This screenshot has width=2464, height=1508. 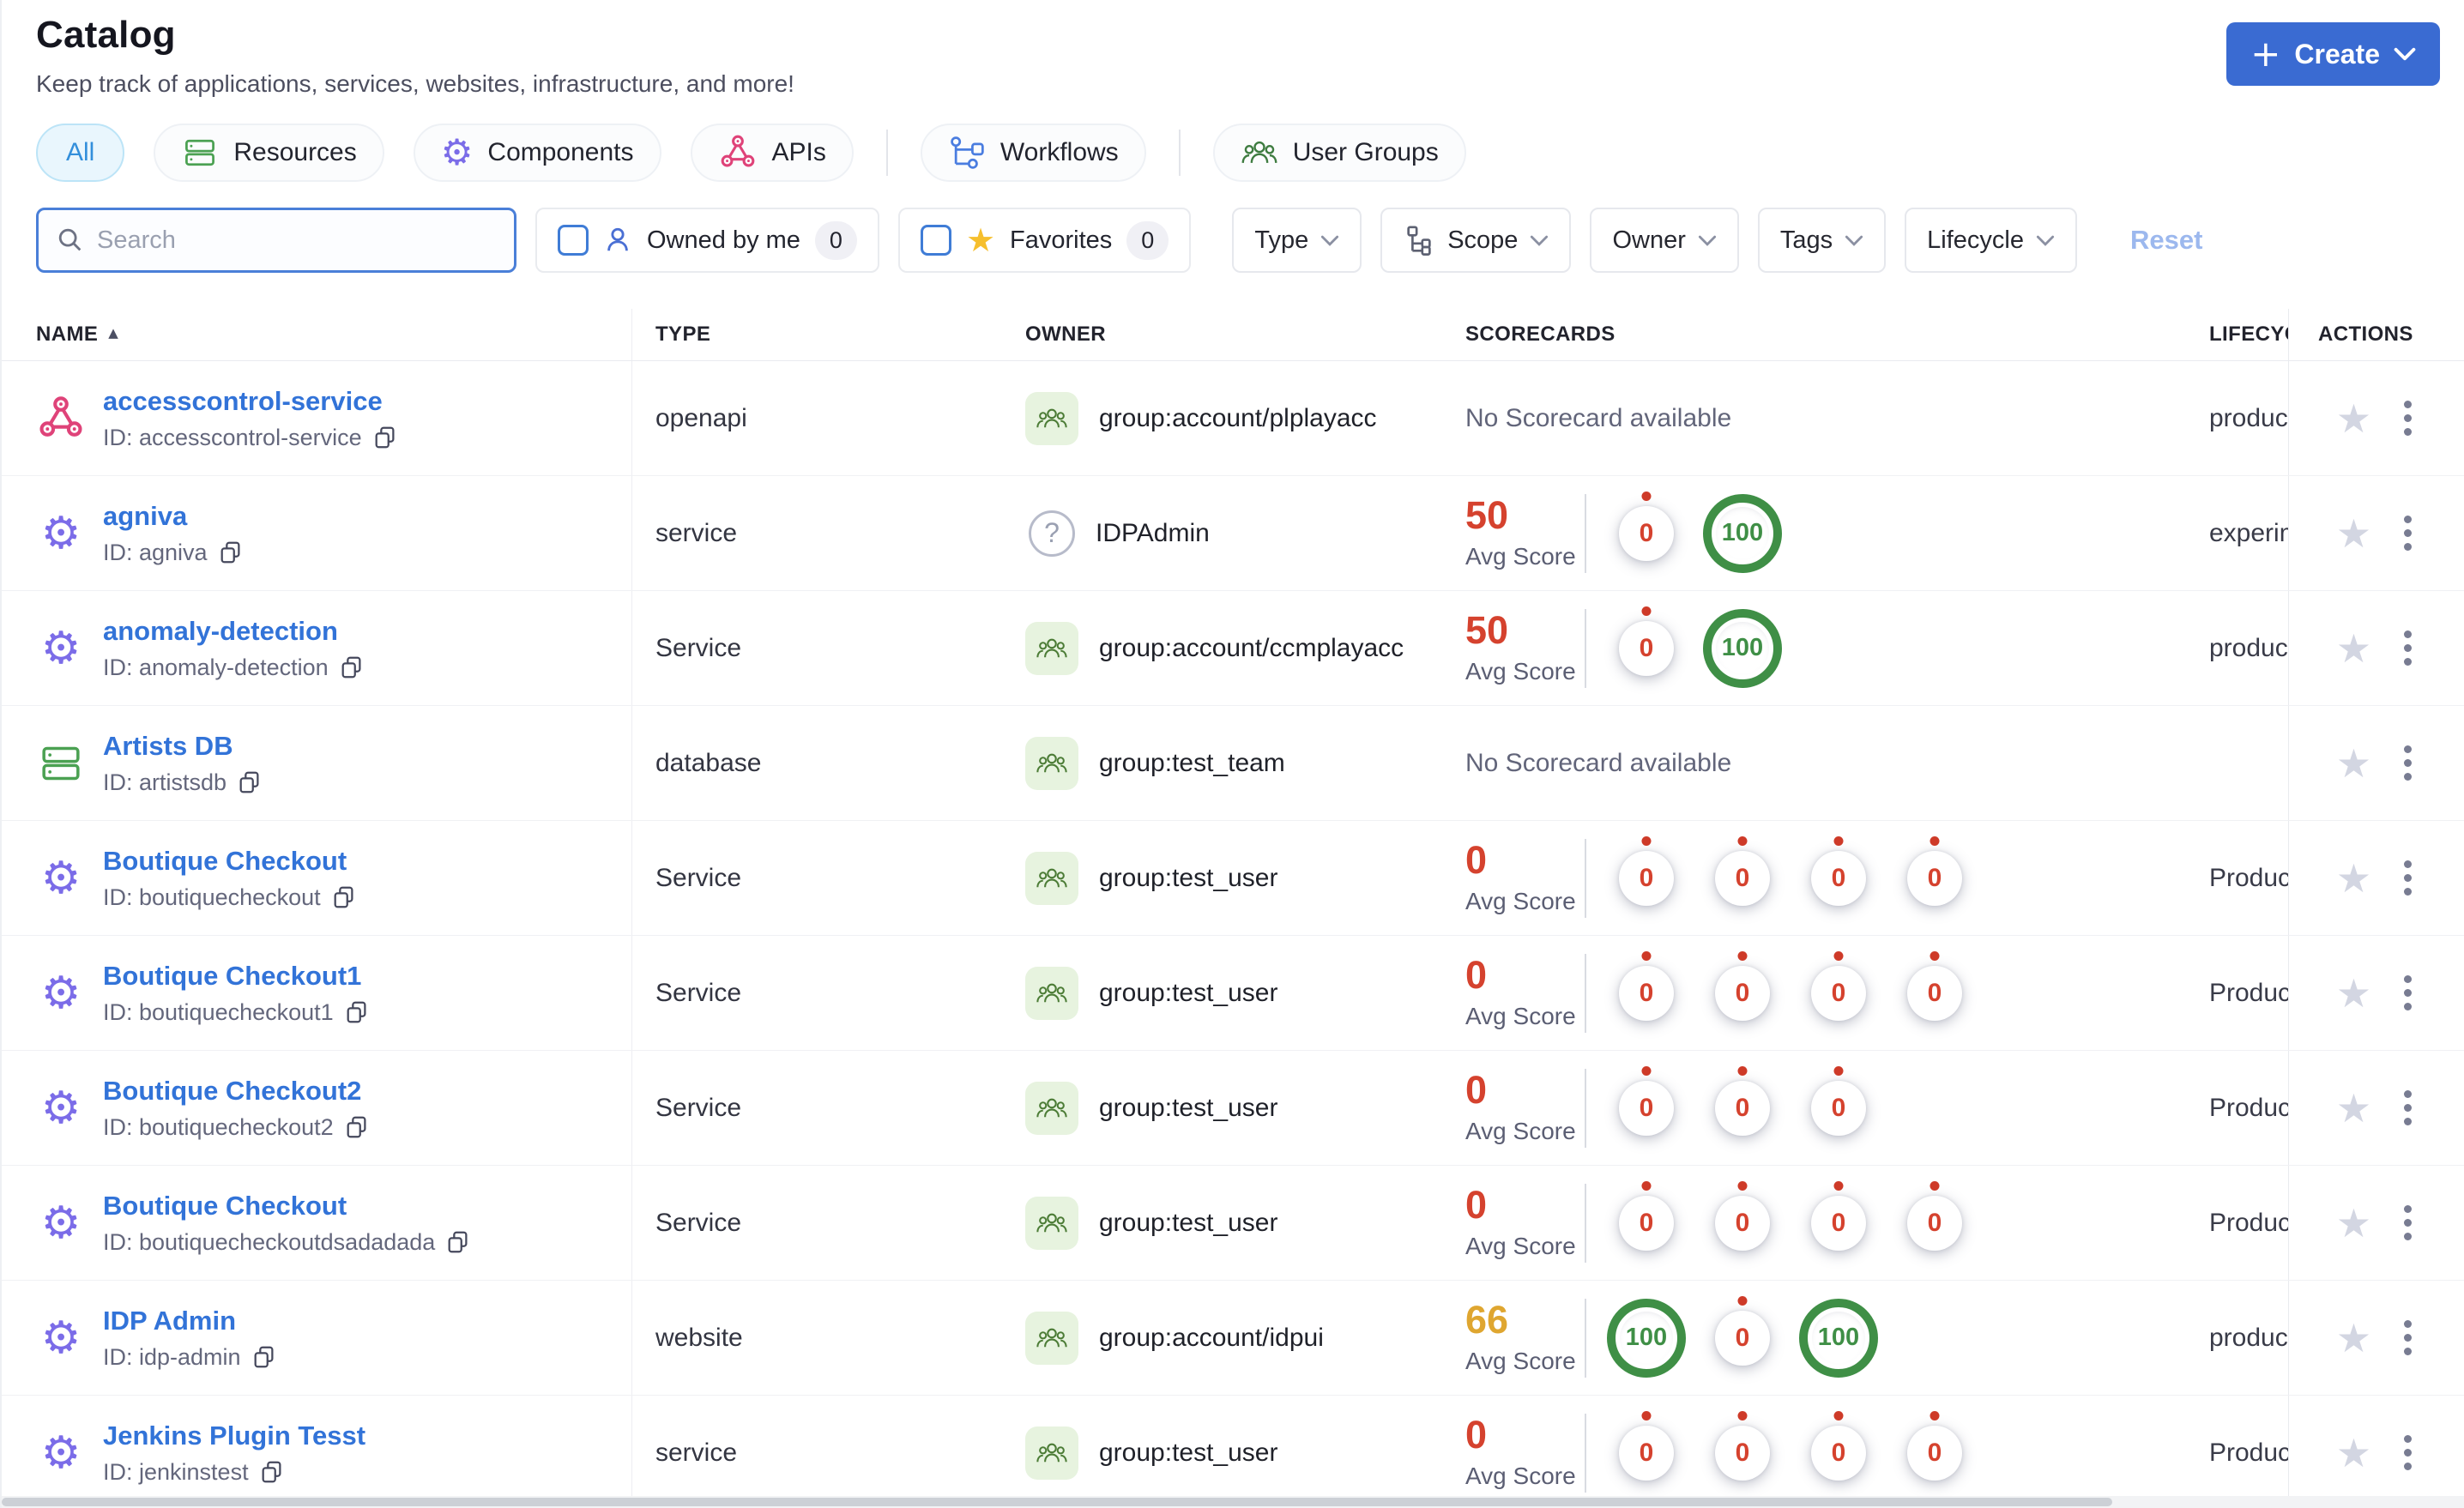 I want to click on hierarchy-icon, so click(x=1419, y=240).